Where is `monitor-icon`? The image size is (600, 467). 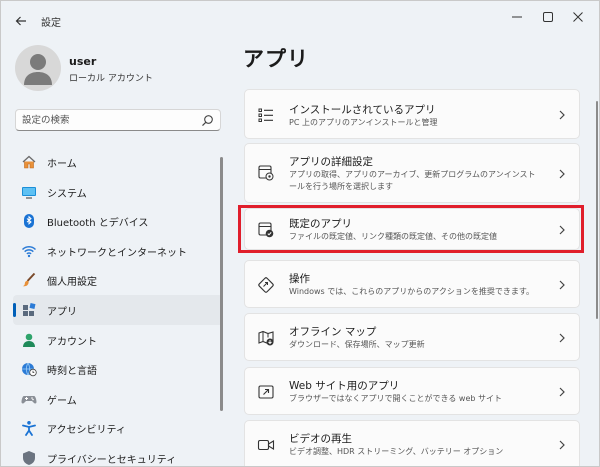 monitor-icon is located at coordinates (29, 192).